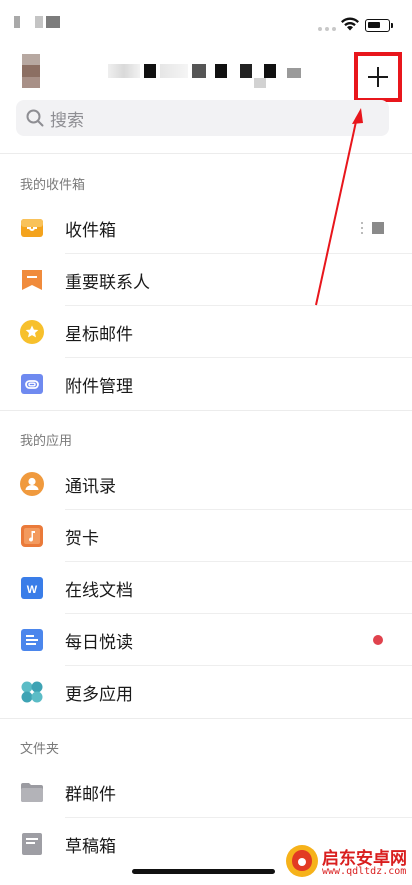 This screenshot has height=885, width=412. Describe the element at coordinates (32, 484) in the screenshot. I see `contacts-icon` at that location.